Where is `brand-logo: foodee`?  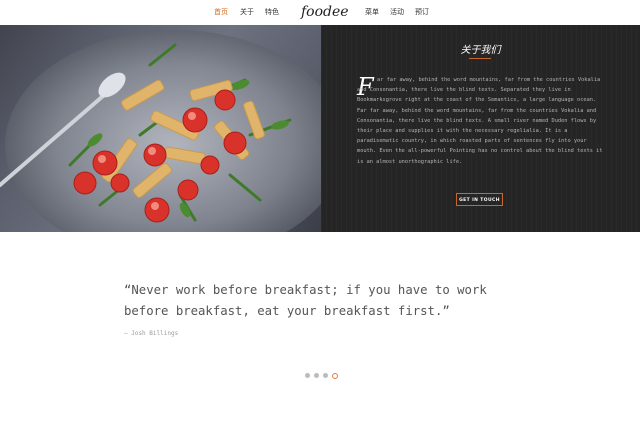 brand-logo: foodee is located at coordinates (325, 12).